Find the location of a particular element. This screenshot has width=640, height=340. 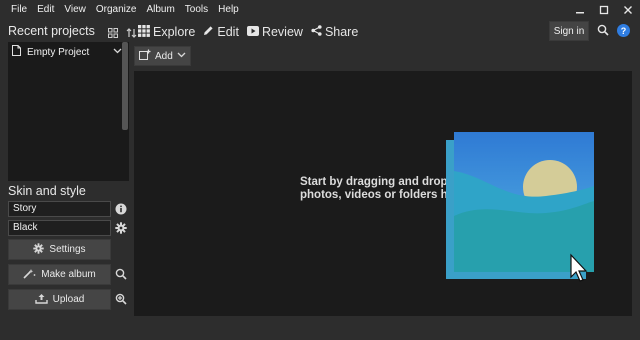

share-tab: Share is located at coordinates (334, 32).